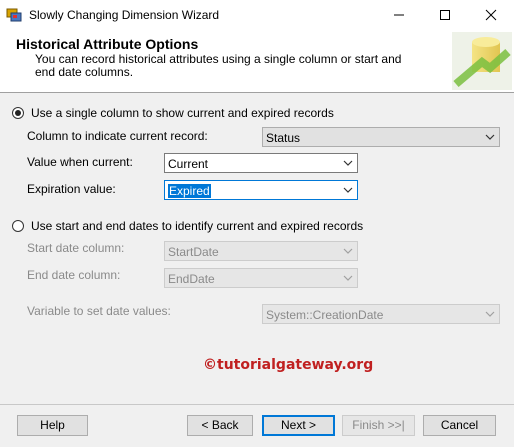 The height and width of the screenshot is (447, 514). I want to click on page-title: Historical Attribute Options, so click(107, 44).